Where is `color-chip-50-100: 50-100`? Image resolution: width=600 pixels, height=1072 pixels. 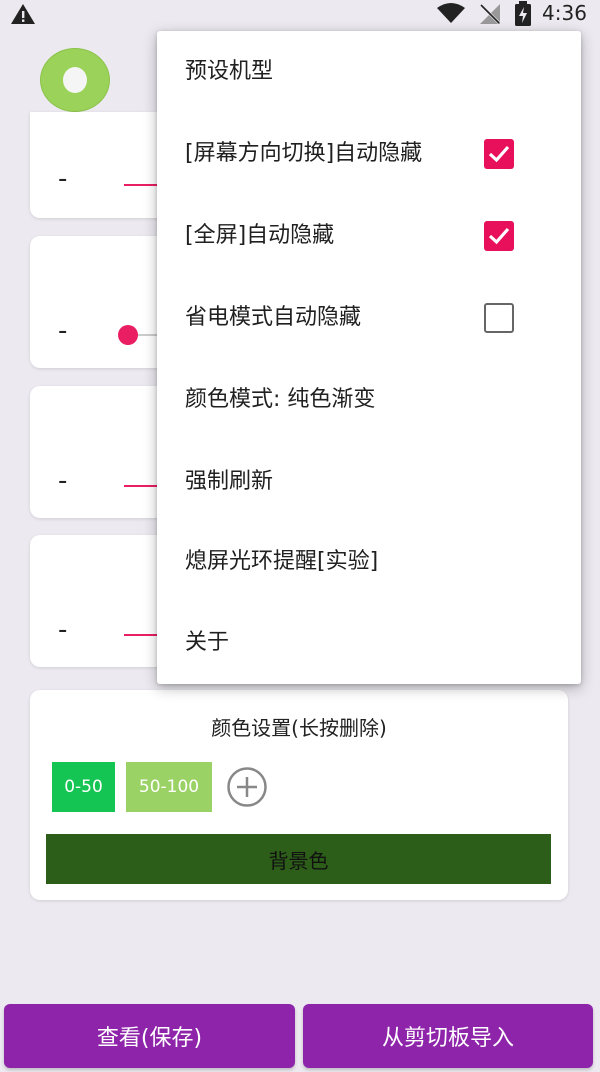
color-chip-50-100: 50-100 is located at coordinates (169, 787).